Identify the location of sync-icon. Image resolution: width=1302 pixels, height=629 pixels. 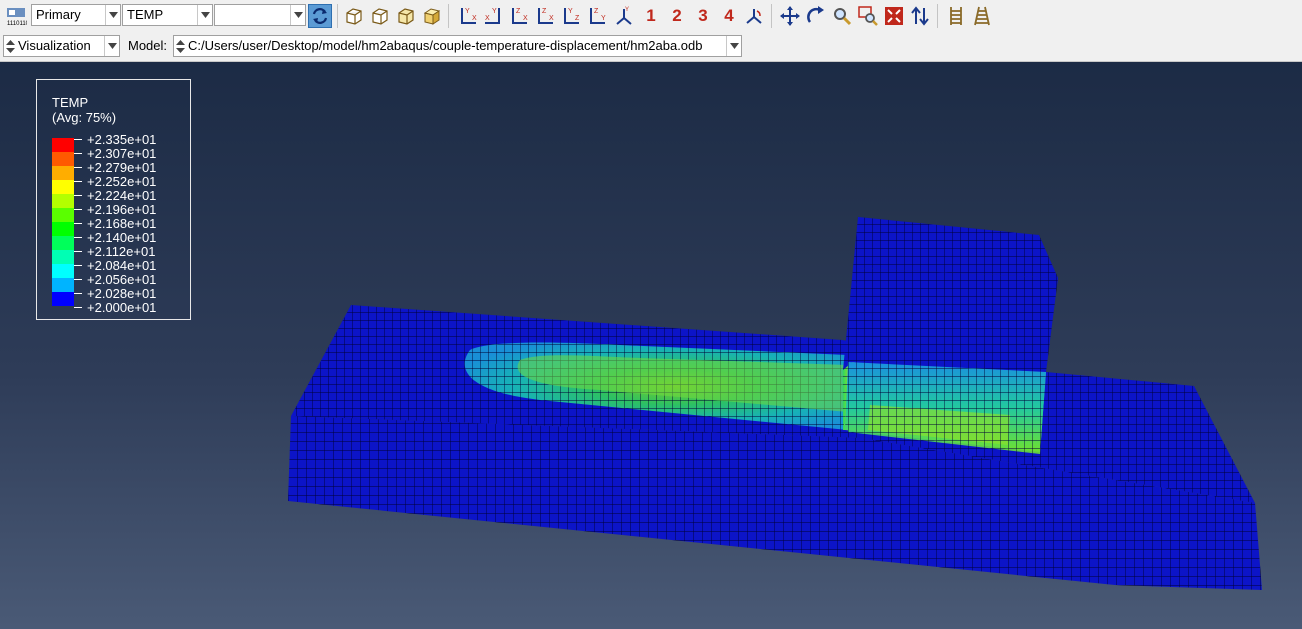
(320, 16).